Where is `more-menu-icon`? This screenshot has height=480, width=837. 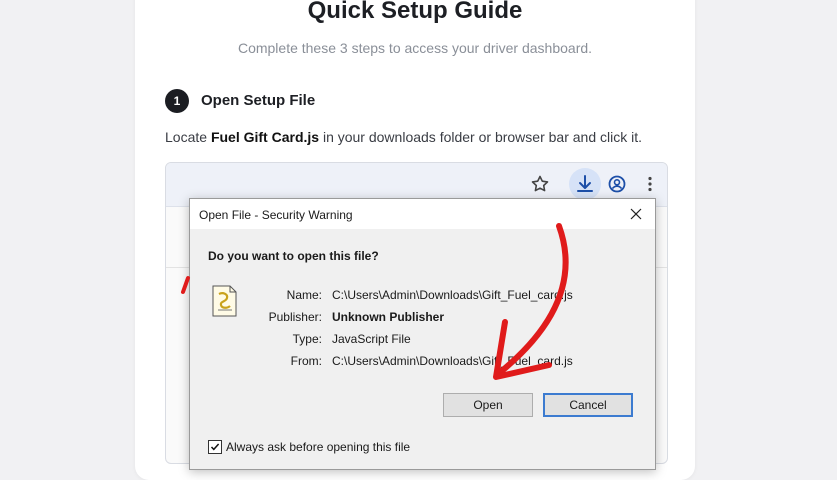
more-menu-icon is located at coordinates (650, 184).